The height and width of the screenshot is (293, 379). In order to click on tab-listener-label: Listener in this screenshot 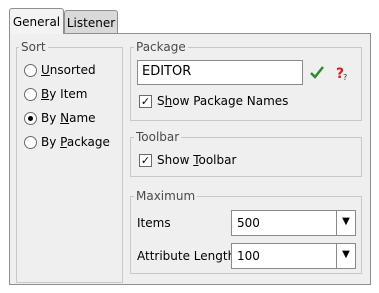, I will do `click(91, 23)`.